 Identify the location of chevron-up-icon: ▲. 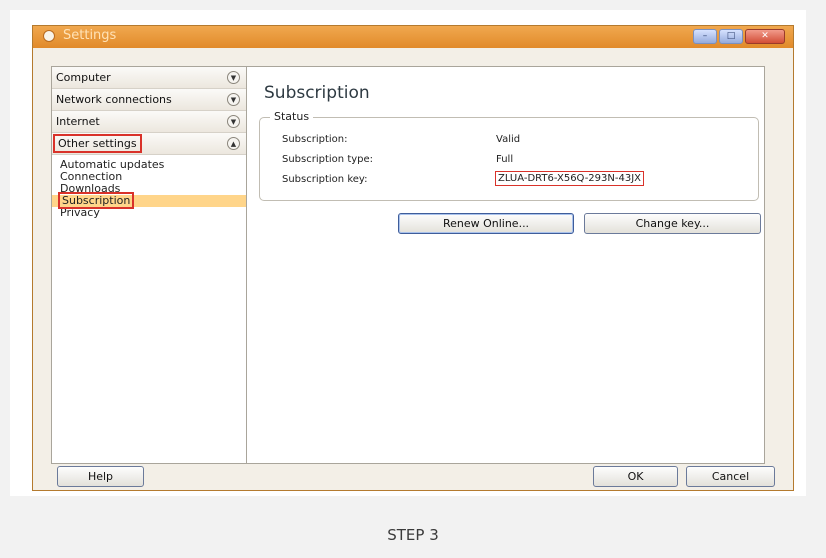
(233, 143).